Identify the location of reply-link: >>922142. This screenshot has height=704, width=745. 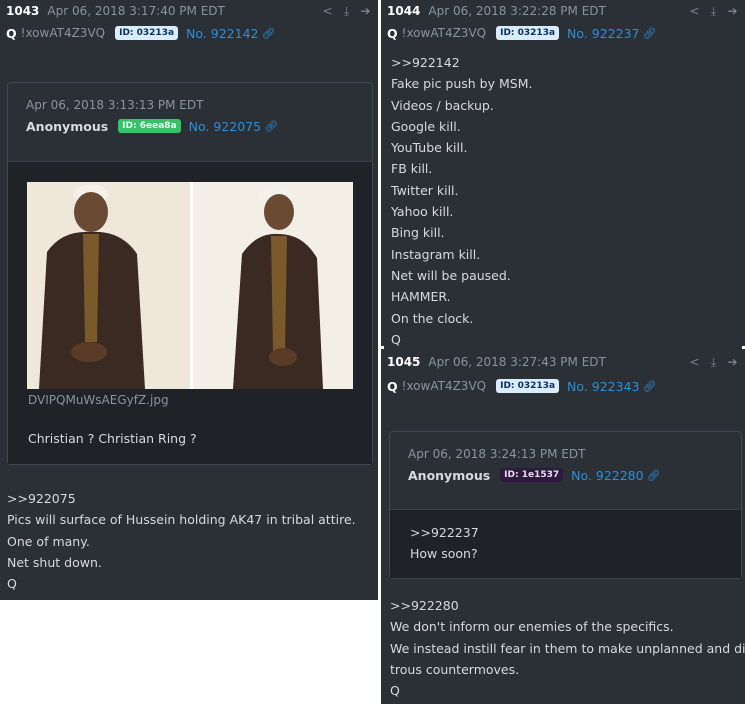
(563, 62).